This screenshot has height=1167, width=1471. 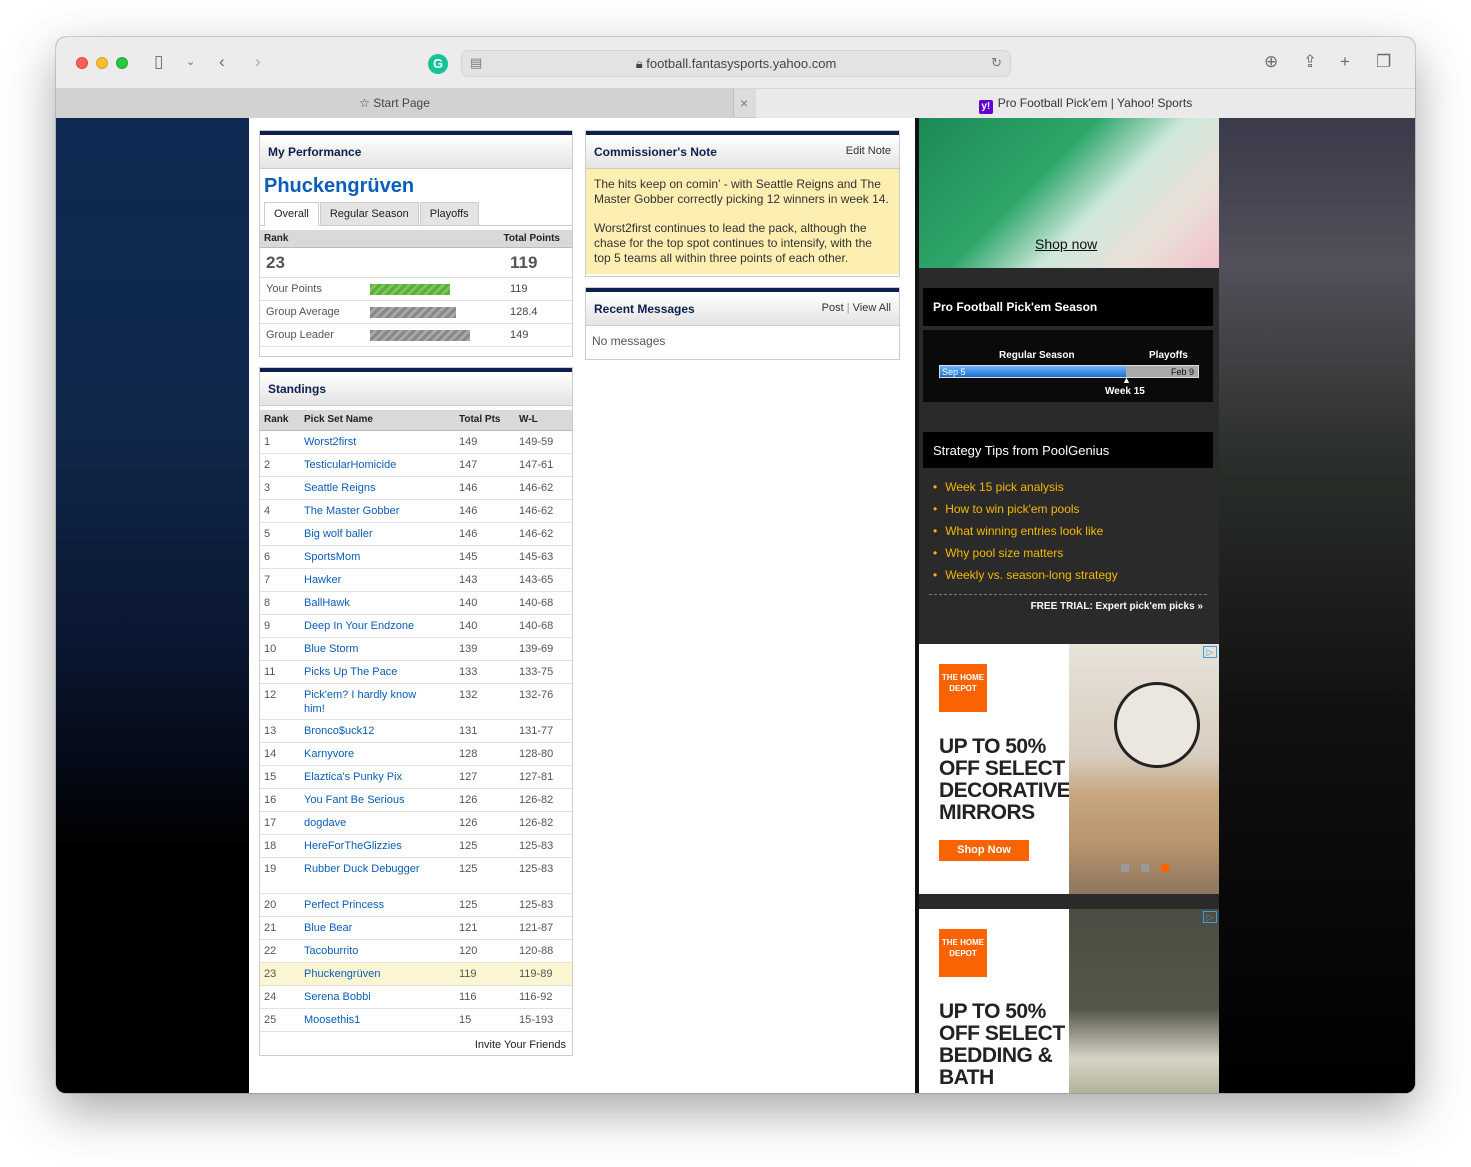 What do you see at coordinates (416, 185) in the screenshot?
I see `team-name: Phuckengrüven` at bounding box center [416, 185].